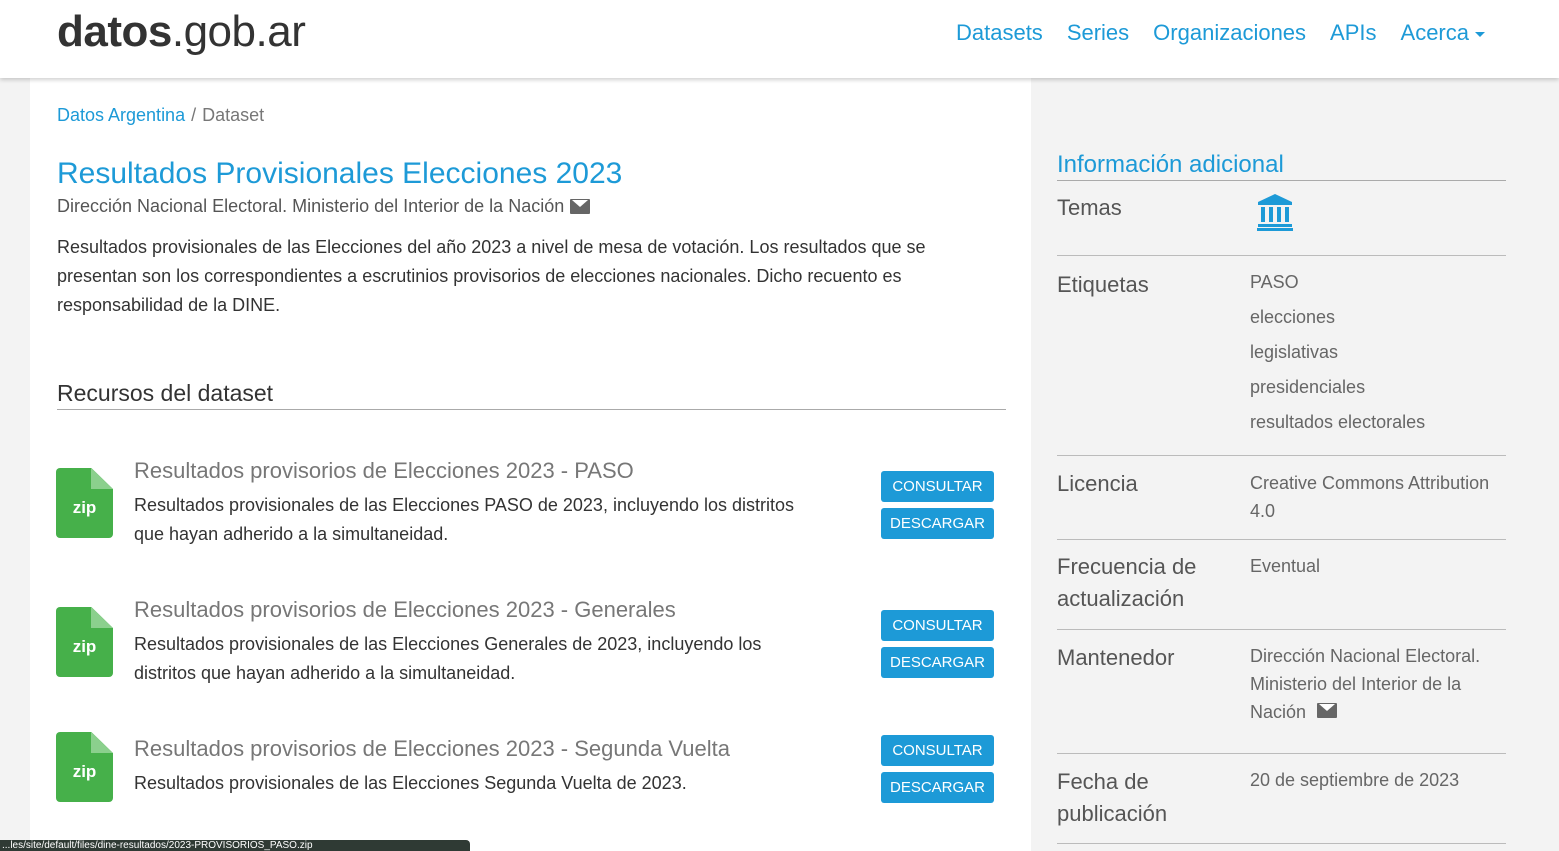  I want to click on info-key: Frecuencia de actualización, so click(1127, 582).